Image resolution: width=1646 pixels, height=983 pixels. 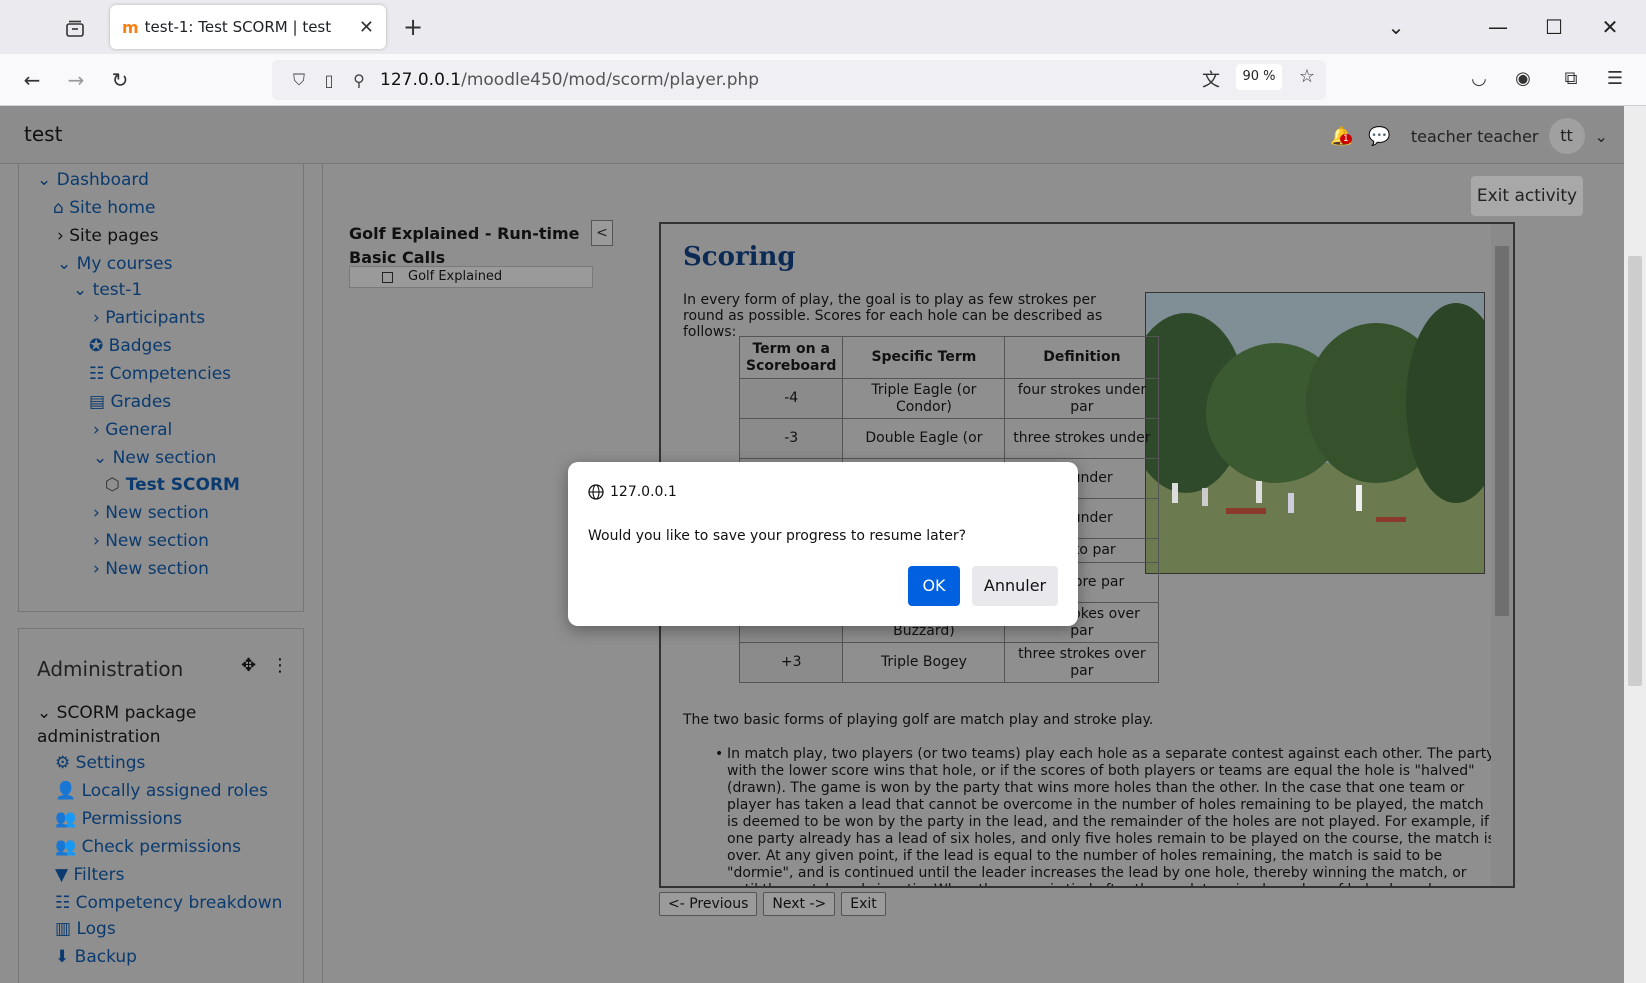 What do you see at coordinates (421, 80) in the screenshot?
I see `url-host: 127.0.0.1` at bounding box center [421, 80].